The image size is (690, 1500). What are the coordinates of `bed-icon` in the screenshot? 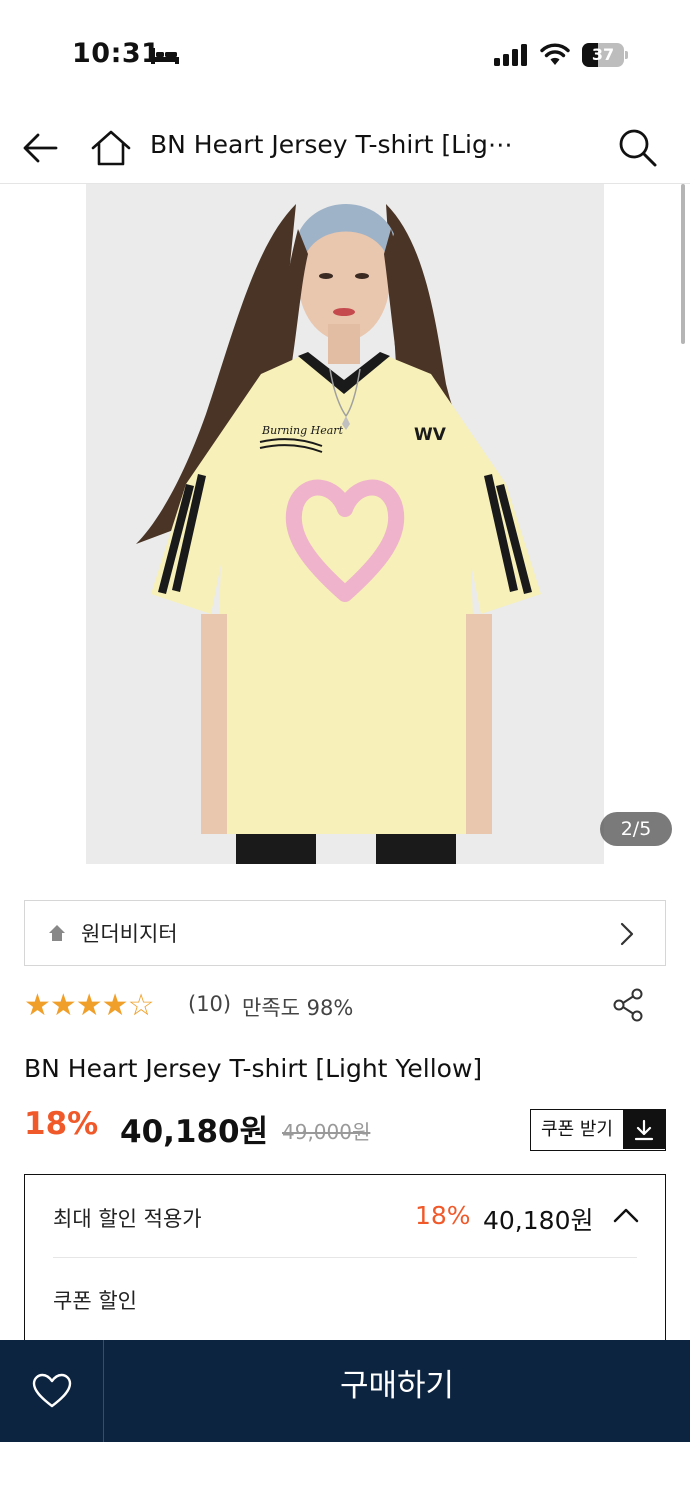 It's located at (165, 56).